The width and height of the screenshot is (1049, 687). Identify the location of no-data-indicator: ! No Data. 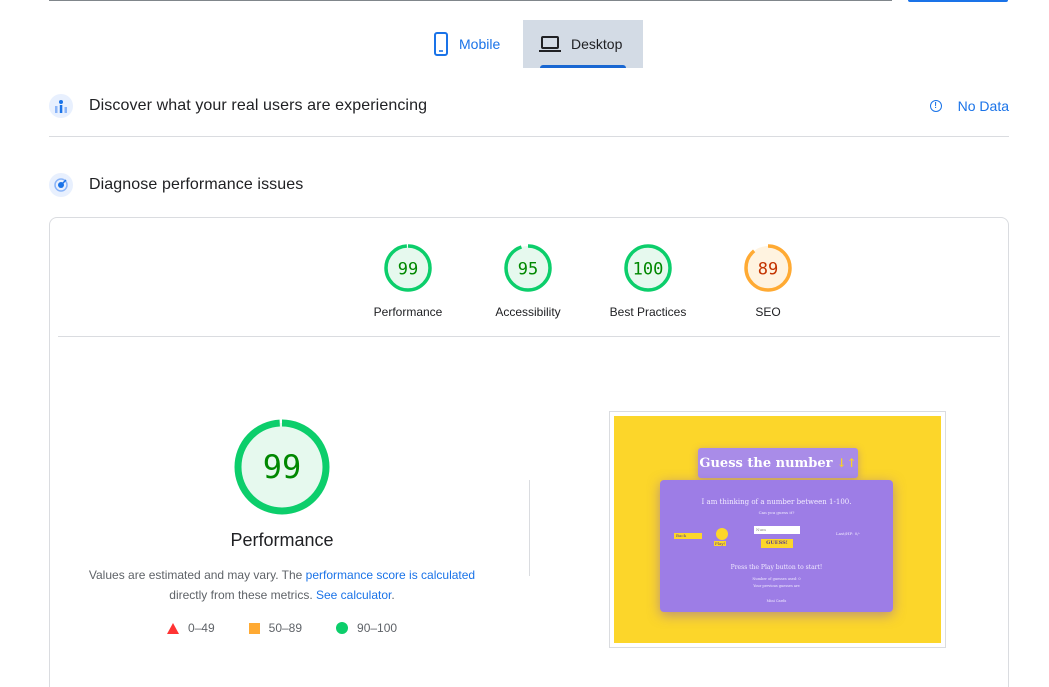
(969, 106).